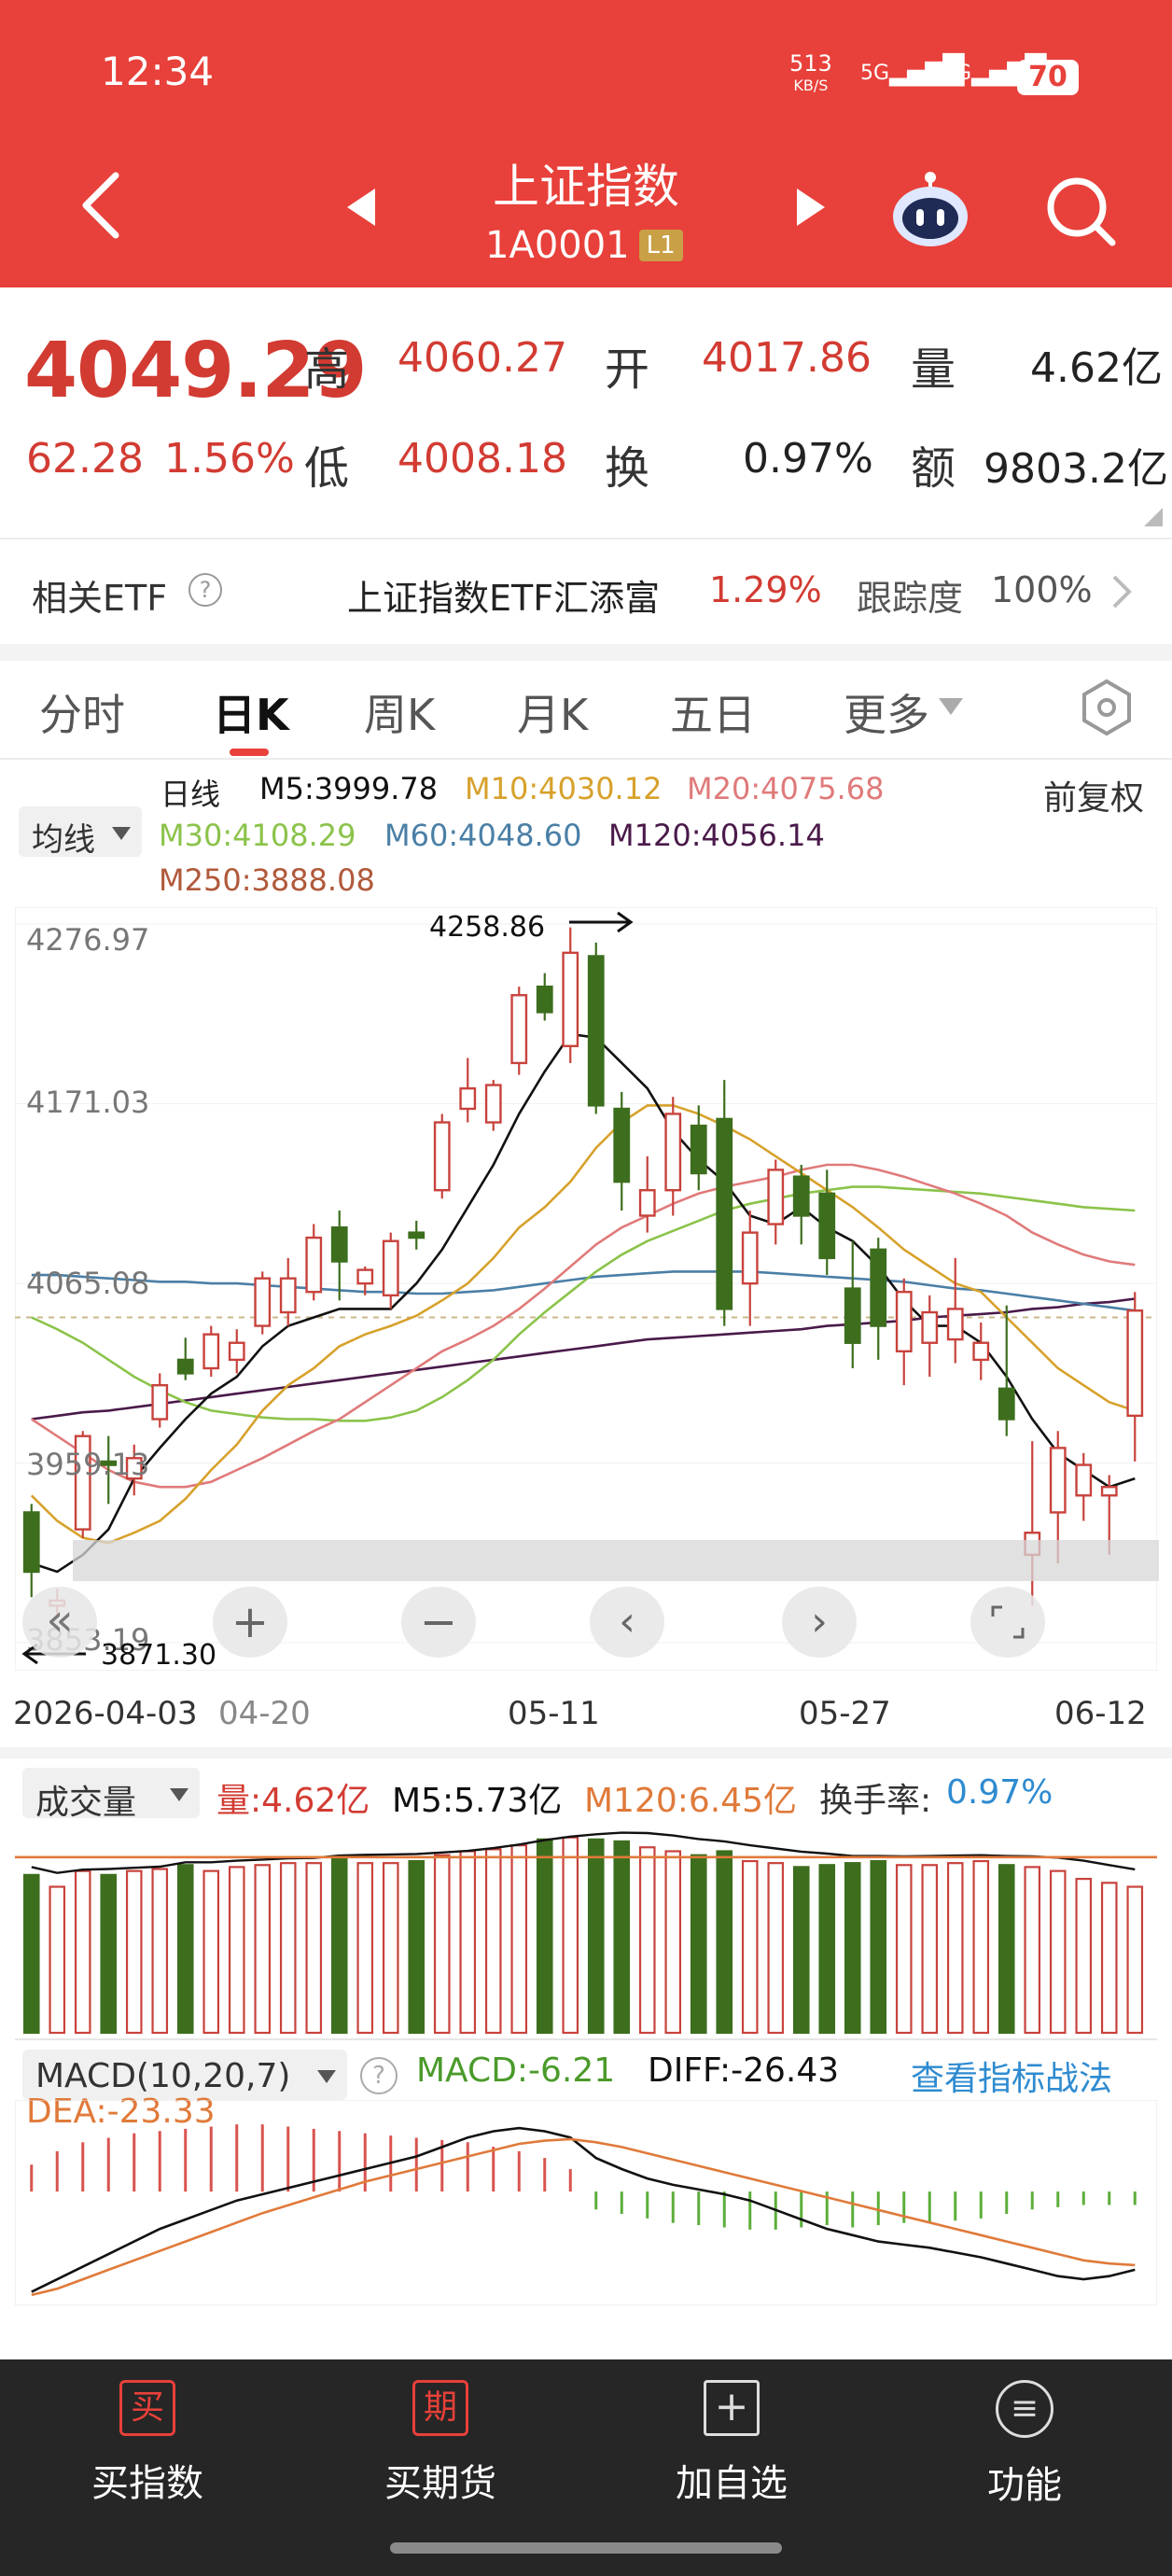 The image size is (1172, 2576). What do you see at coordinates (1024, 2454) in the screenshot?
I see `functions-button: ≡ 功能` at bounding box center [1024, 2454].